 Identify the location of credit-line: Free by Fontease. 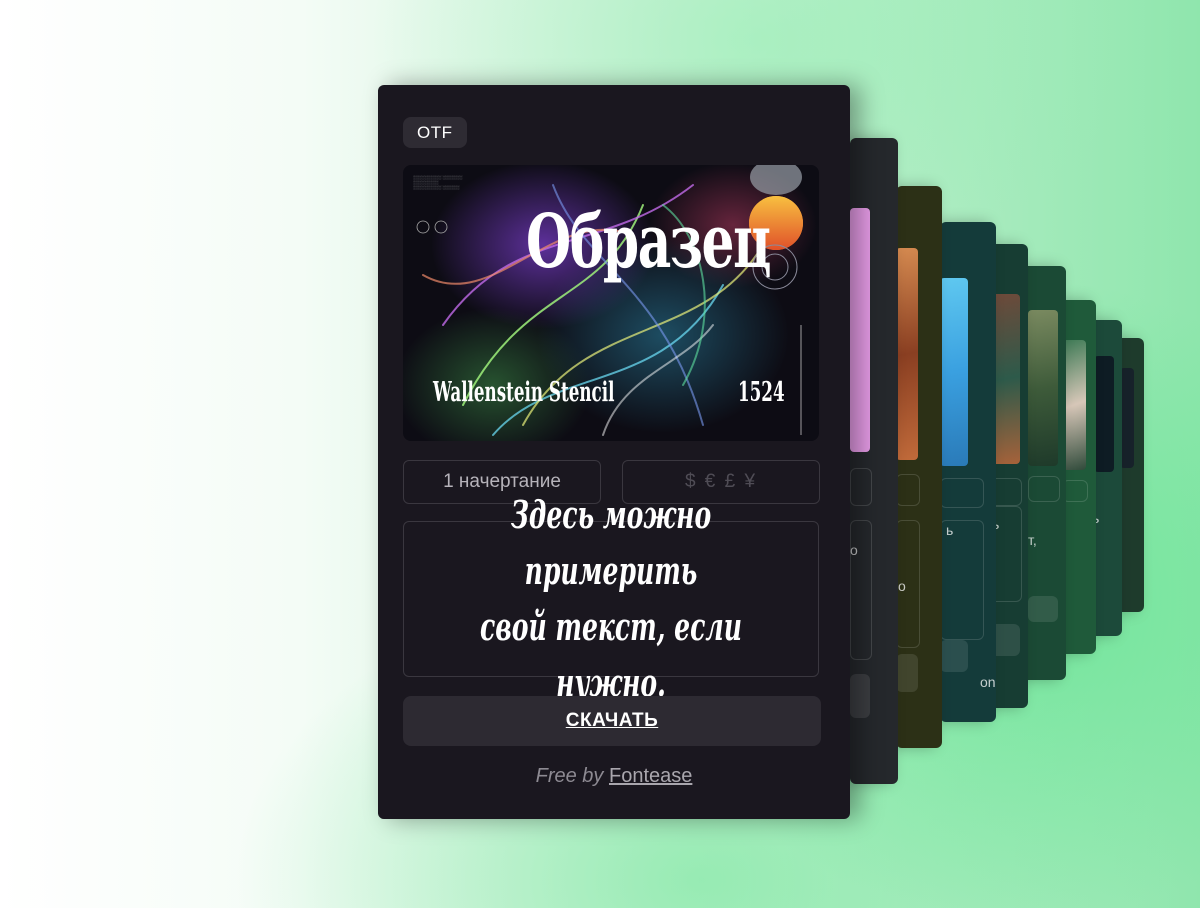
(614, 776).